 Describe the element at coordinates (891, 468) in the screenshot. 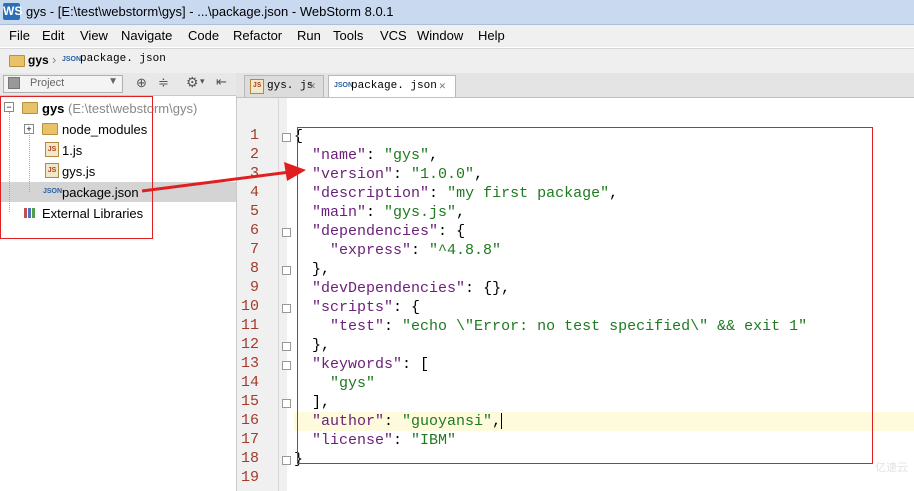

I see `watermark: 亿速云` at that location.